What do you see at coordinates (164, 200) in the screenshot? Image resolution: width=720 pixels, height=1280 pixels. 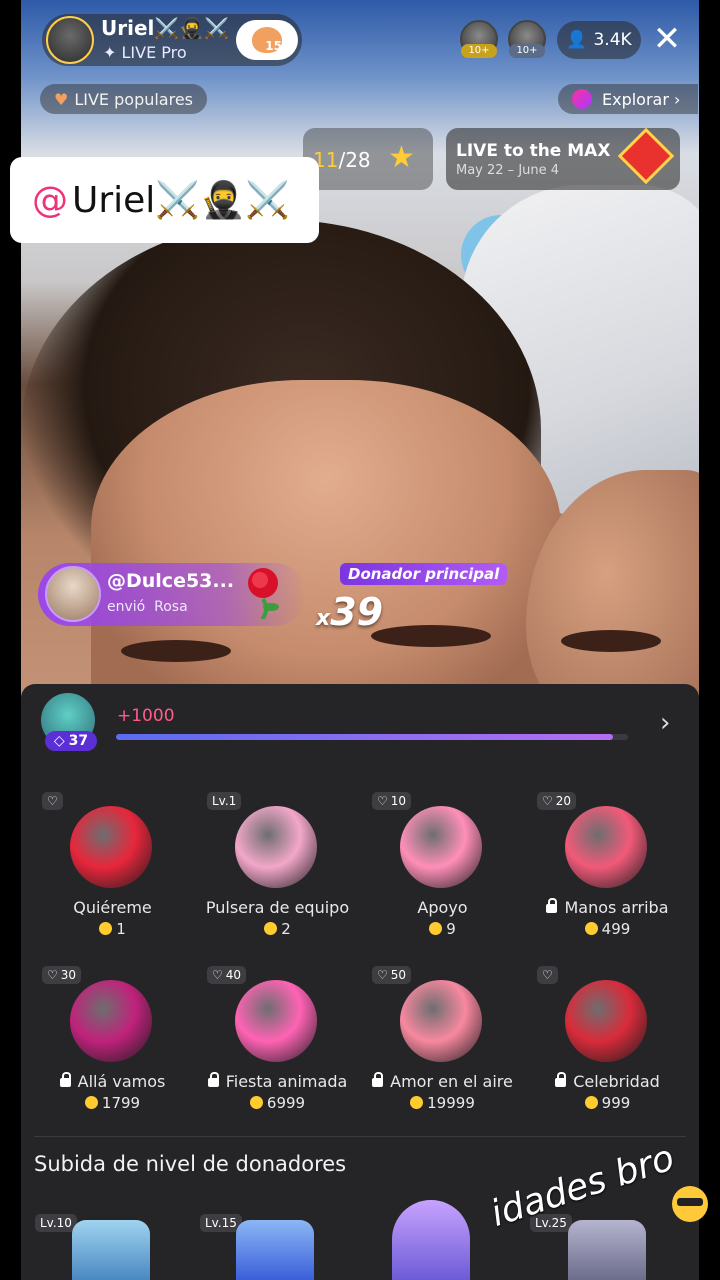 I see `mention-overlay: @ Uriel⚔️🥷⚔️` at bounding box center [164, 200].